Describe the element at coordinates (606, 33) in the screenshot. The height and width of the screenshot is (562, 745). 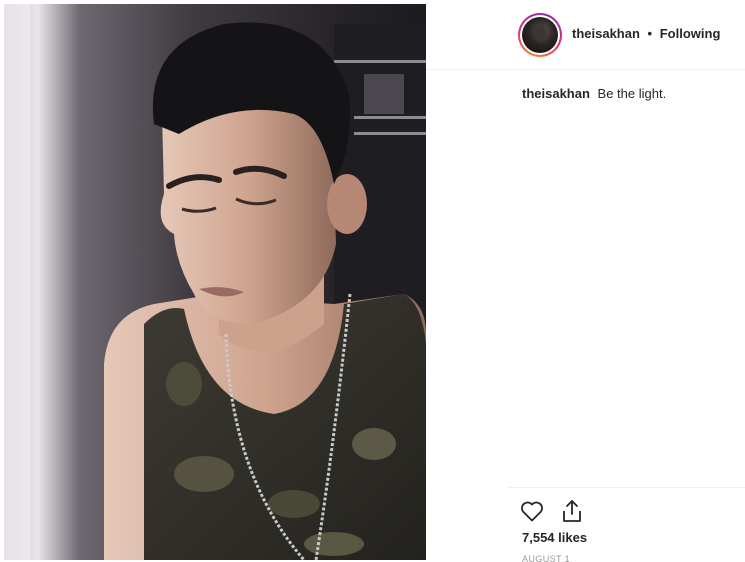
I see `header-username-link: theisakhan` at that location.